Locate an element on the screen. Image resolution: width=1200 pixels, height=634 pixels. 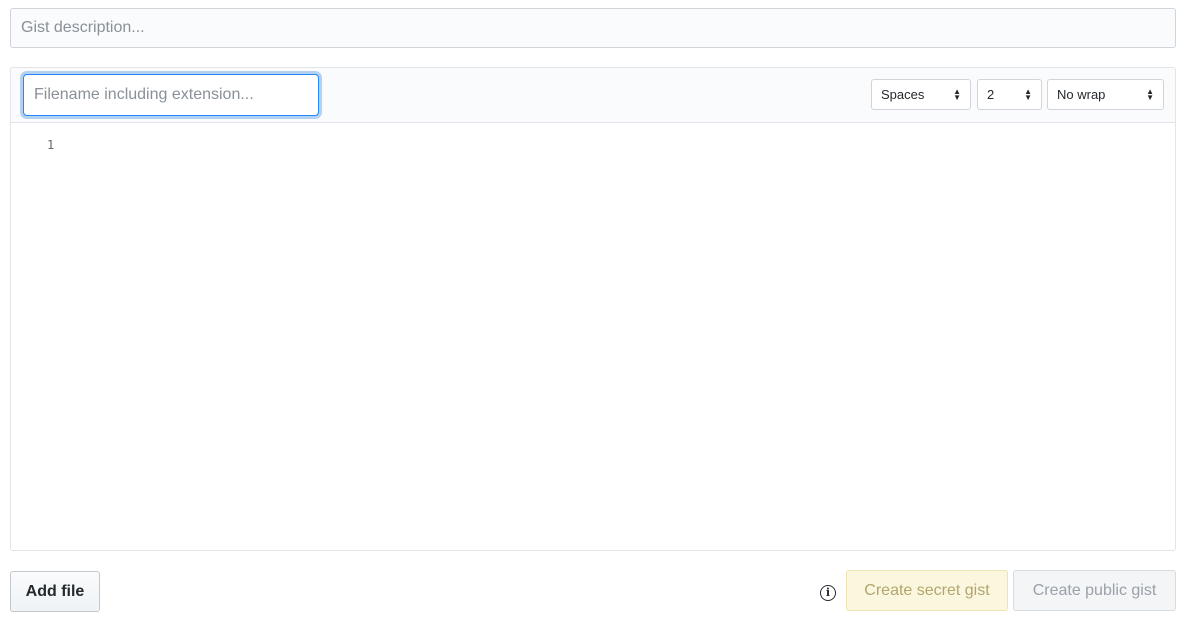
indent-mode-value: Spaces is located at coordinates (903, 94).